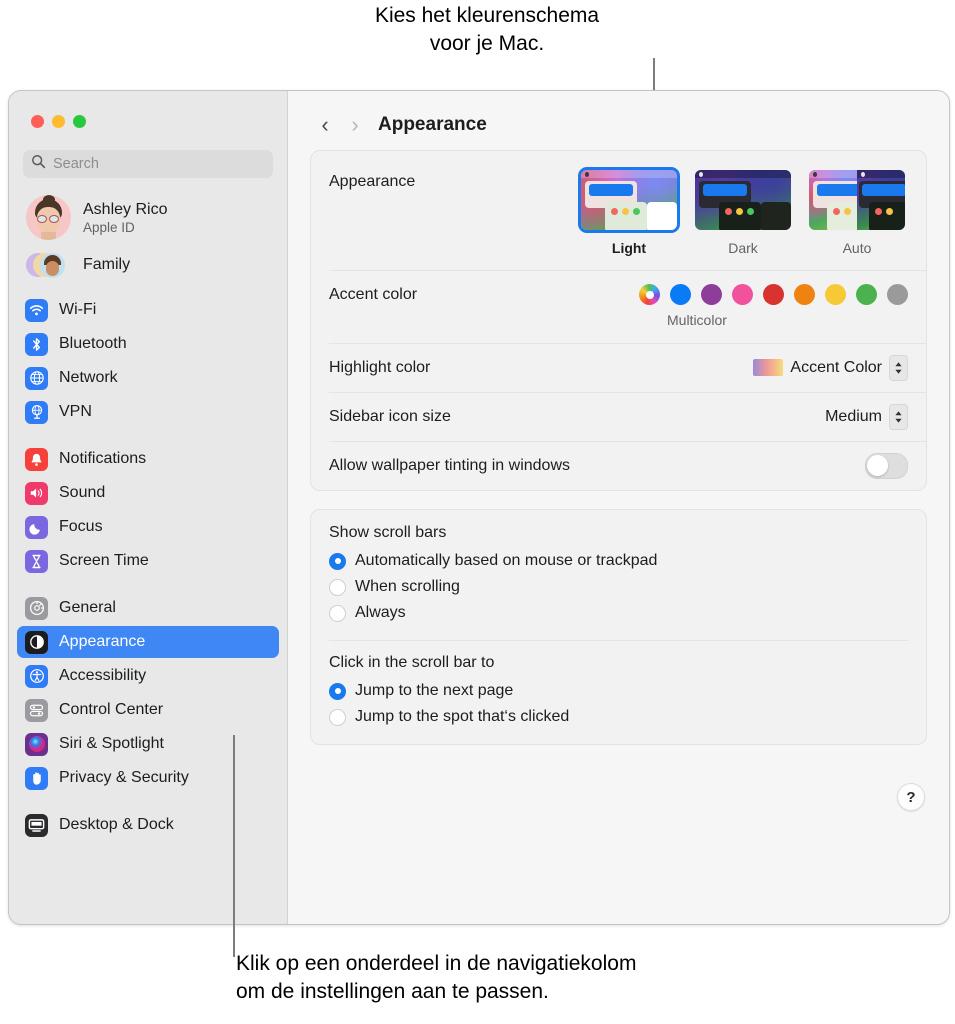 Image resolution: width=955 pixels, height=1024 pixels. Describe the element at coordinates (432, 124) in the screenshot. I see `page-title: Appearance` at that location.